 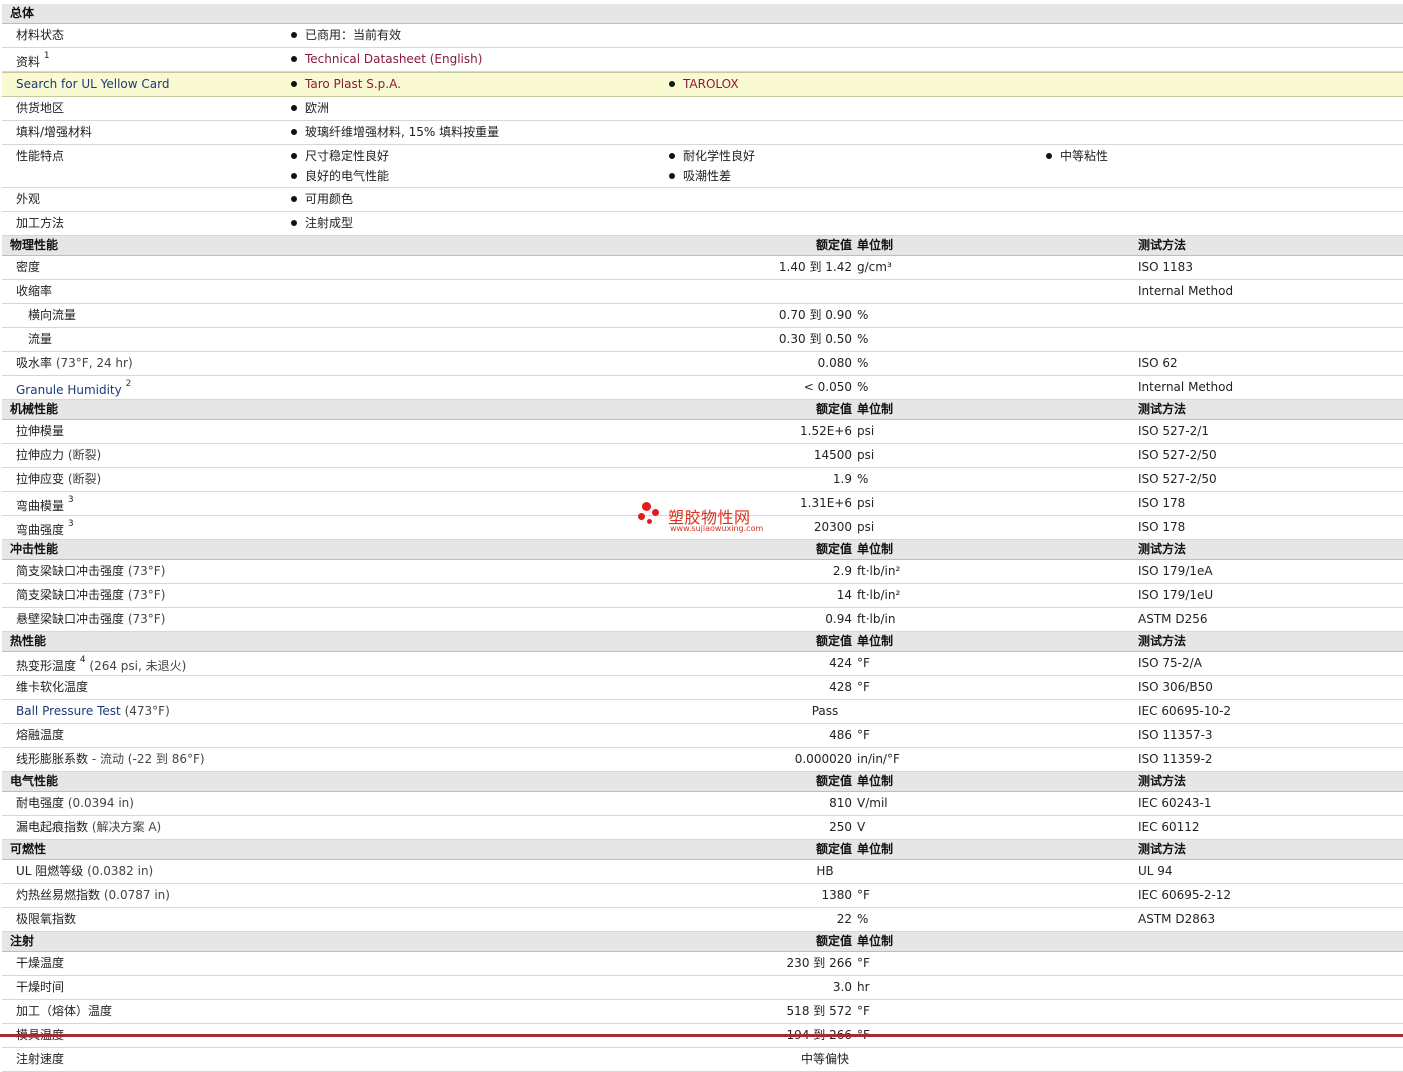 What do you see at coordinates (702, 36) in the screenshot?
I see `row-material-status: 材料状态 已商用：当前有效` at bounding box center [702, 36].